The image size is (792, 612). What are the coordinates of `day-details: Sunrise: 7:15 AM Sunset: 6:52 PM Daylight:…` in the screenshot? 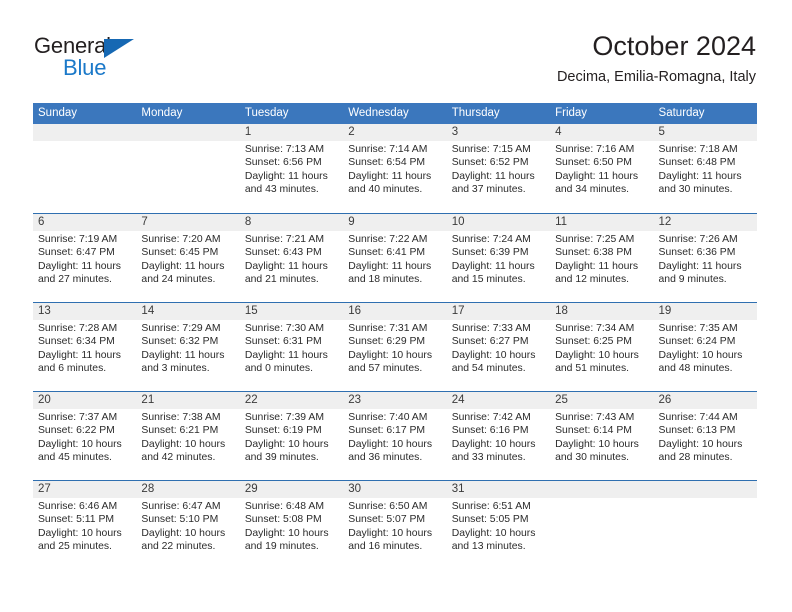 It's located at (501, 170).